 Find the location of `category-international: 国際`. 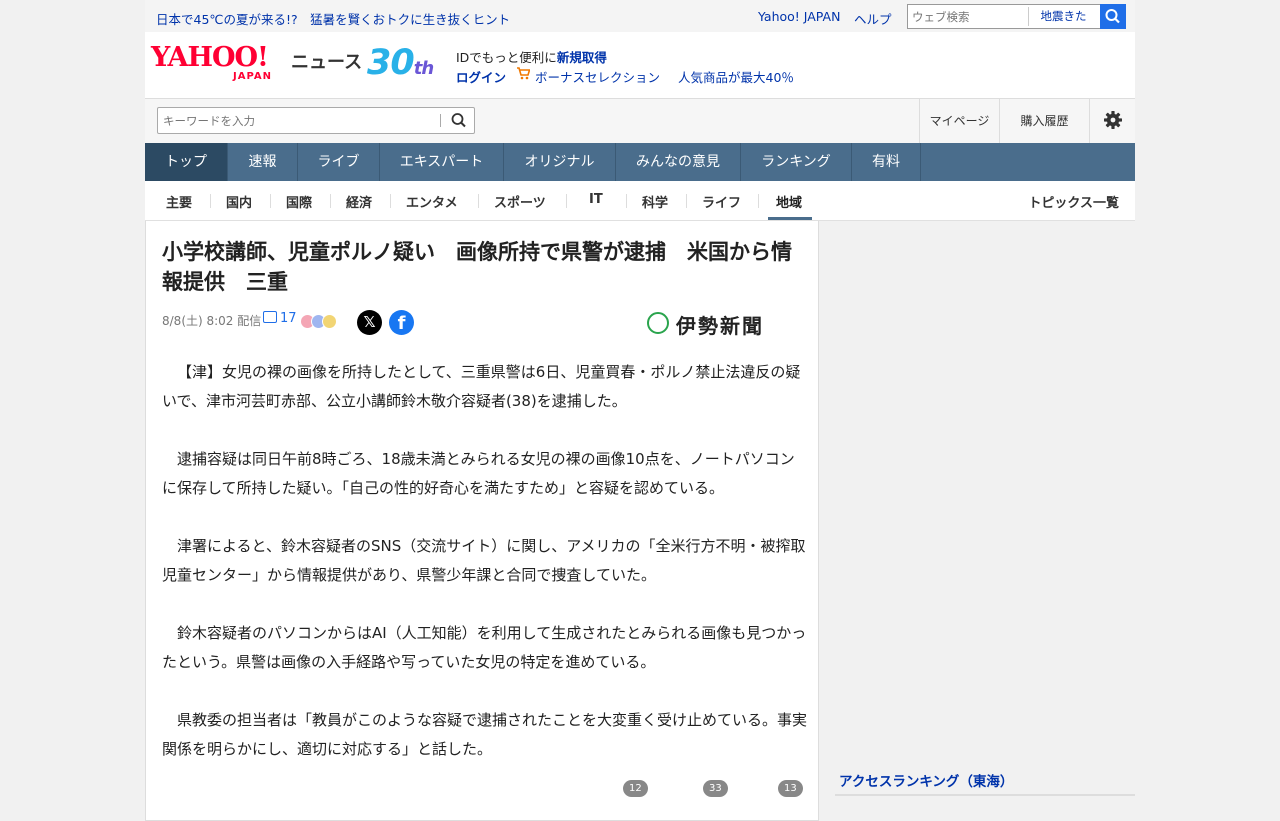

category-international: 国際 is located at coordinates (299, 201).